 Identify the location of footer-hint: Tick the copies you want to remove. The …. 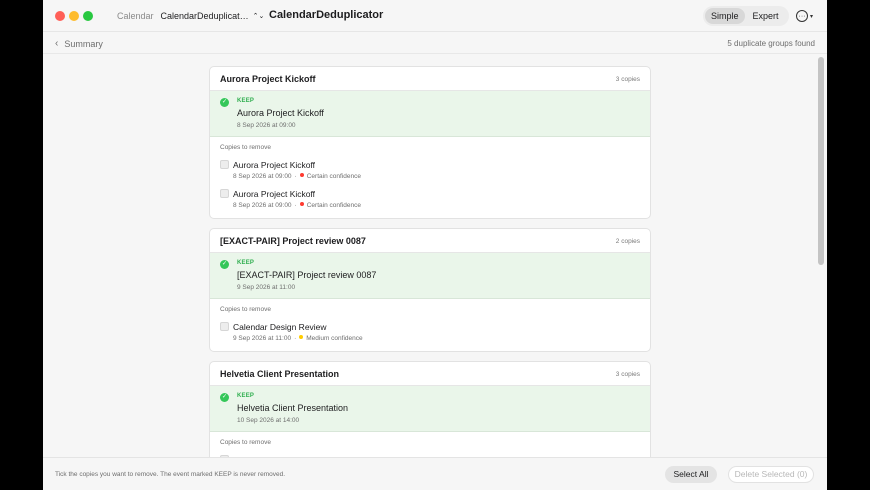
(170, 474).